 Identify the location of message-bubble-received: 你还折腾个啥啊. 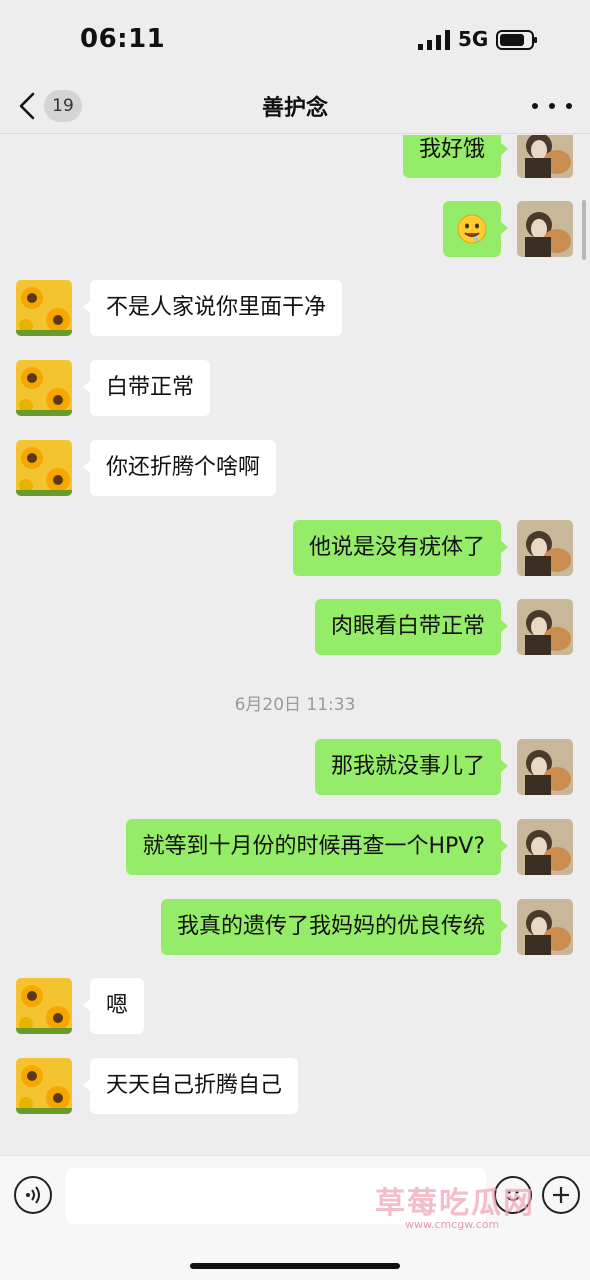
(179, 468).